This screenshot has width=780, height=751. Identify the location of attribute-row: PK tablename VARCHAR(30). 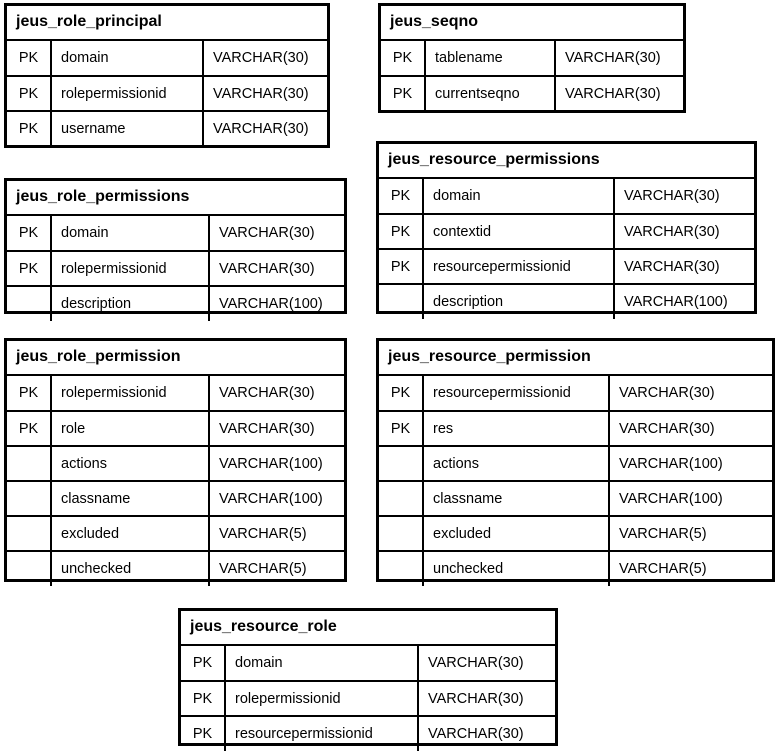
(532, 58).